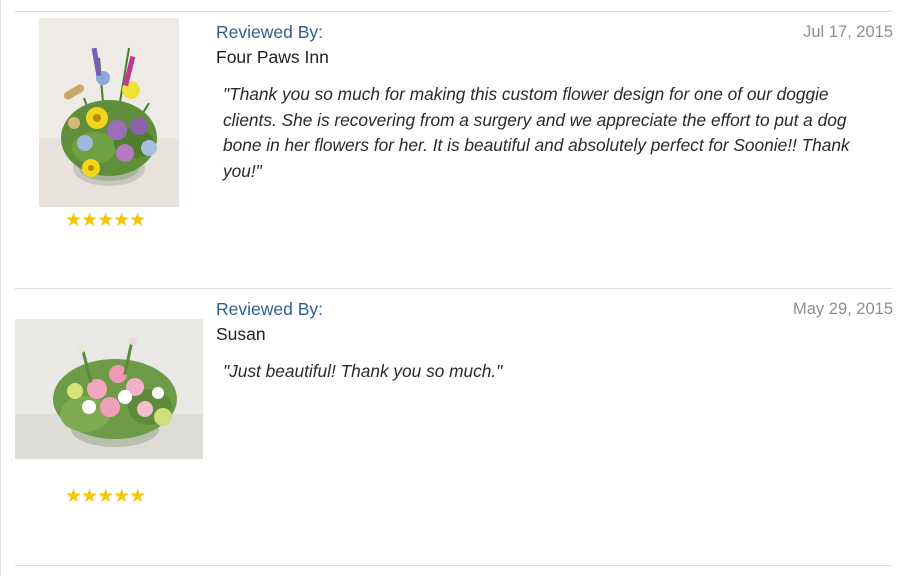 The height and width of the screenshot is (576, 915). Describe the element at coordinates (241, 334) in the screenshot. I see `reviewer-name: Susan` at that location.